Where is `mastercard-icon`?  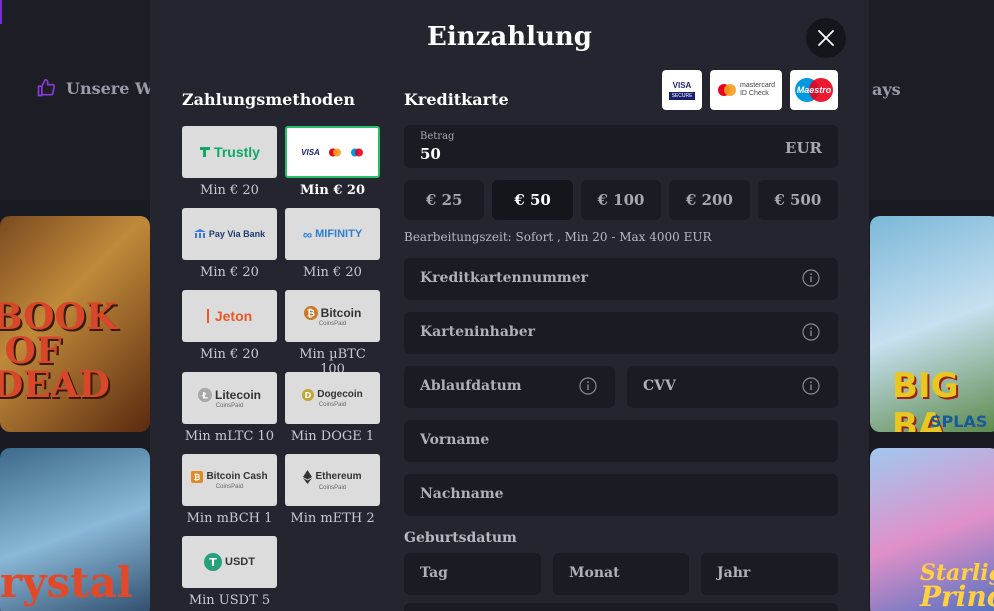
mastercard-icon is located at coordinates (726, 90).